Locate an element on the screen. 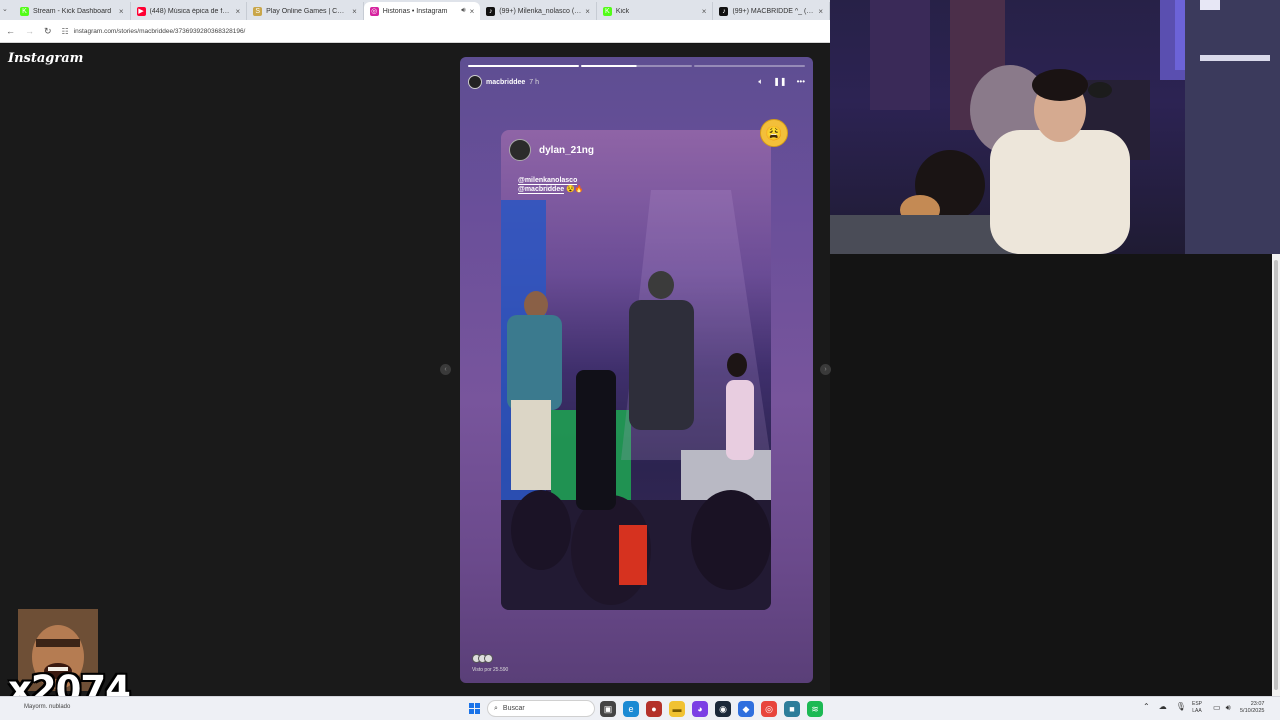  tab-title: Kick is located at coordinates (622, 11).